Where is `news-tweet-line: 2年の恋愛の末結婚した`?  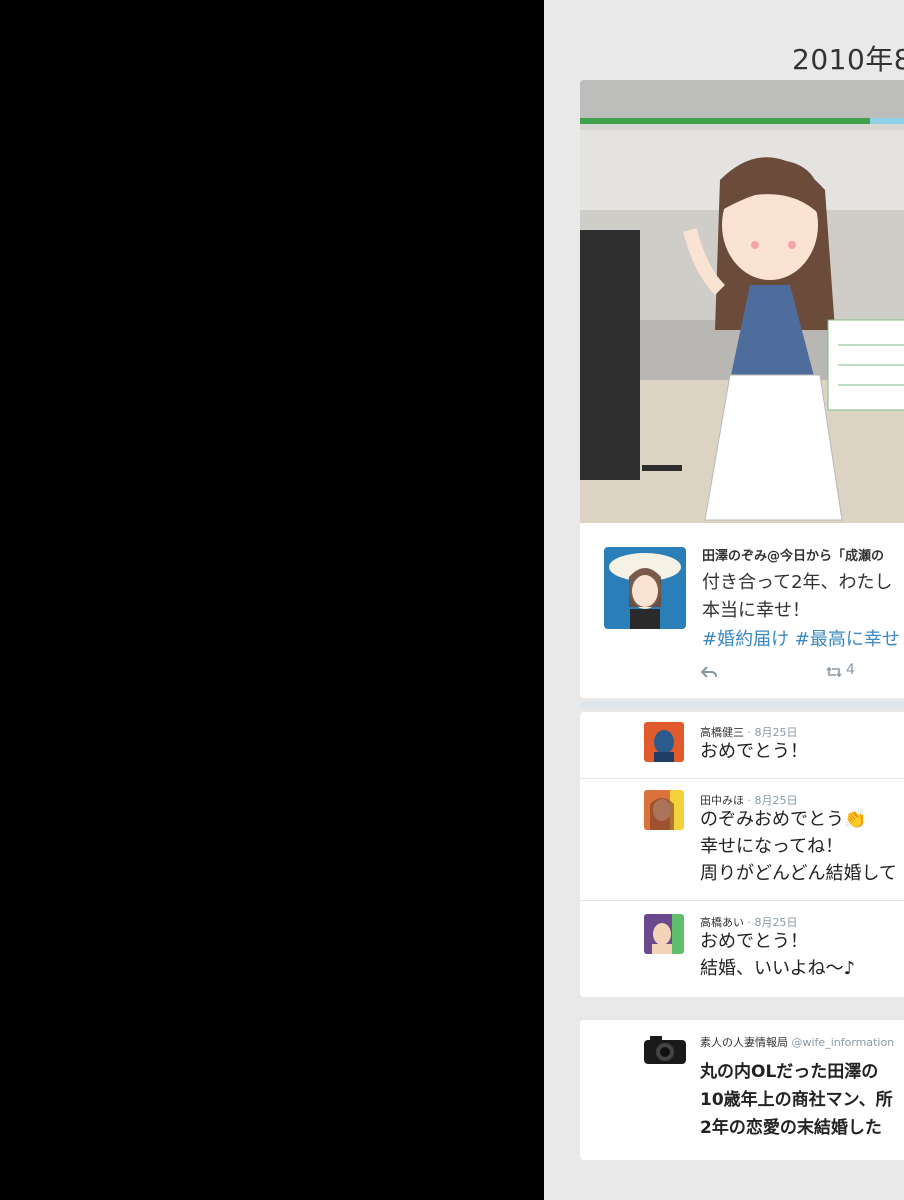
news-tweet-line: 2年の恋愛の末結婚した is located at coordinates (791, 1128).